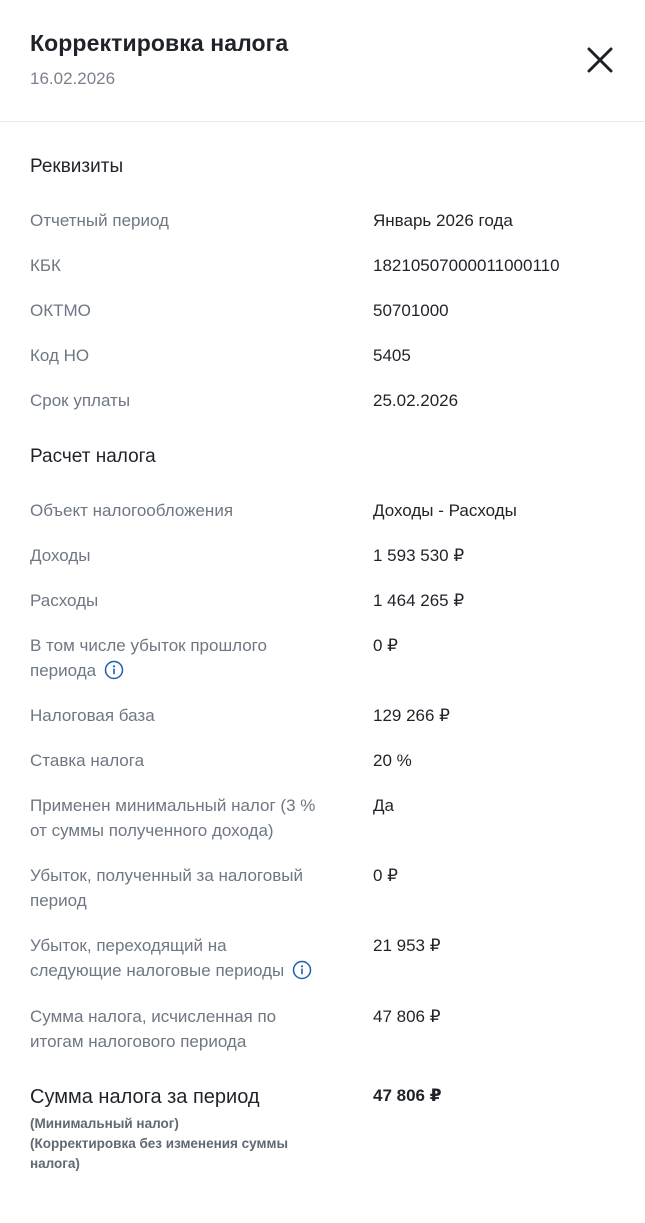 This screenshot has width=645, height=1223. I want to click on row-label-line: Сумма налога, исчисленная по, so click(153, 1016).